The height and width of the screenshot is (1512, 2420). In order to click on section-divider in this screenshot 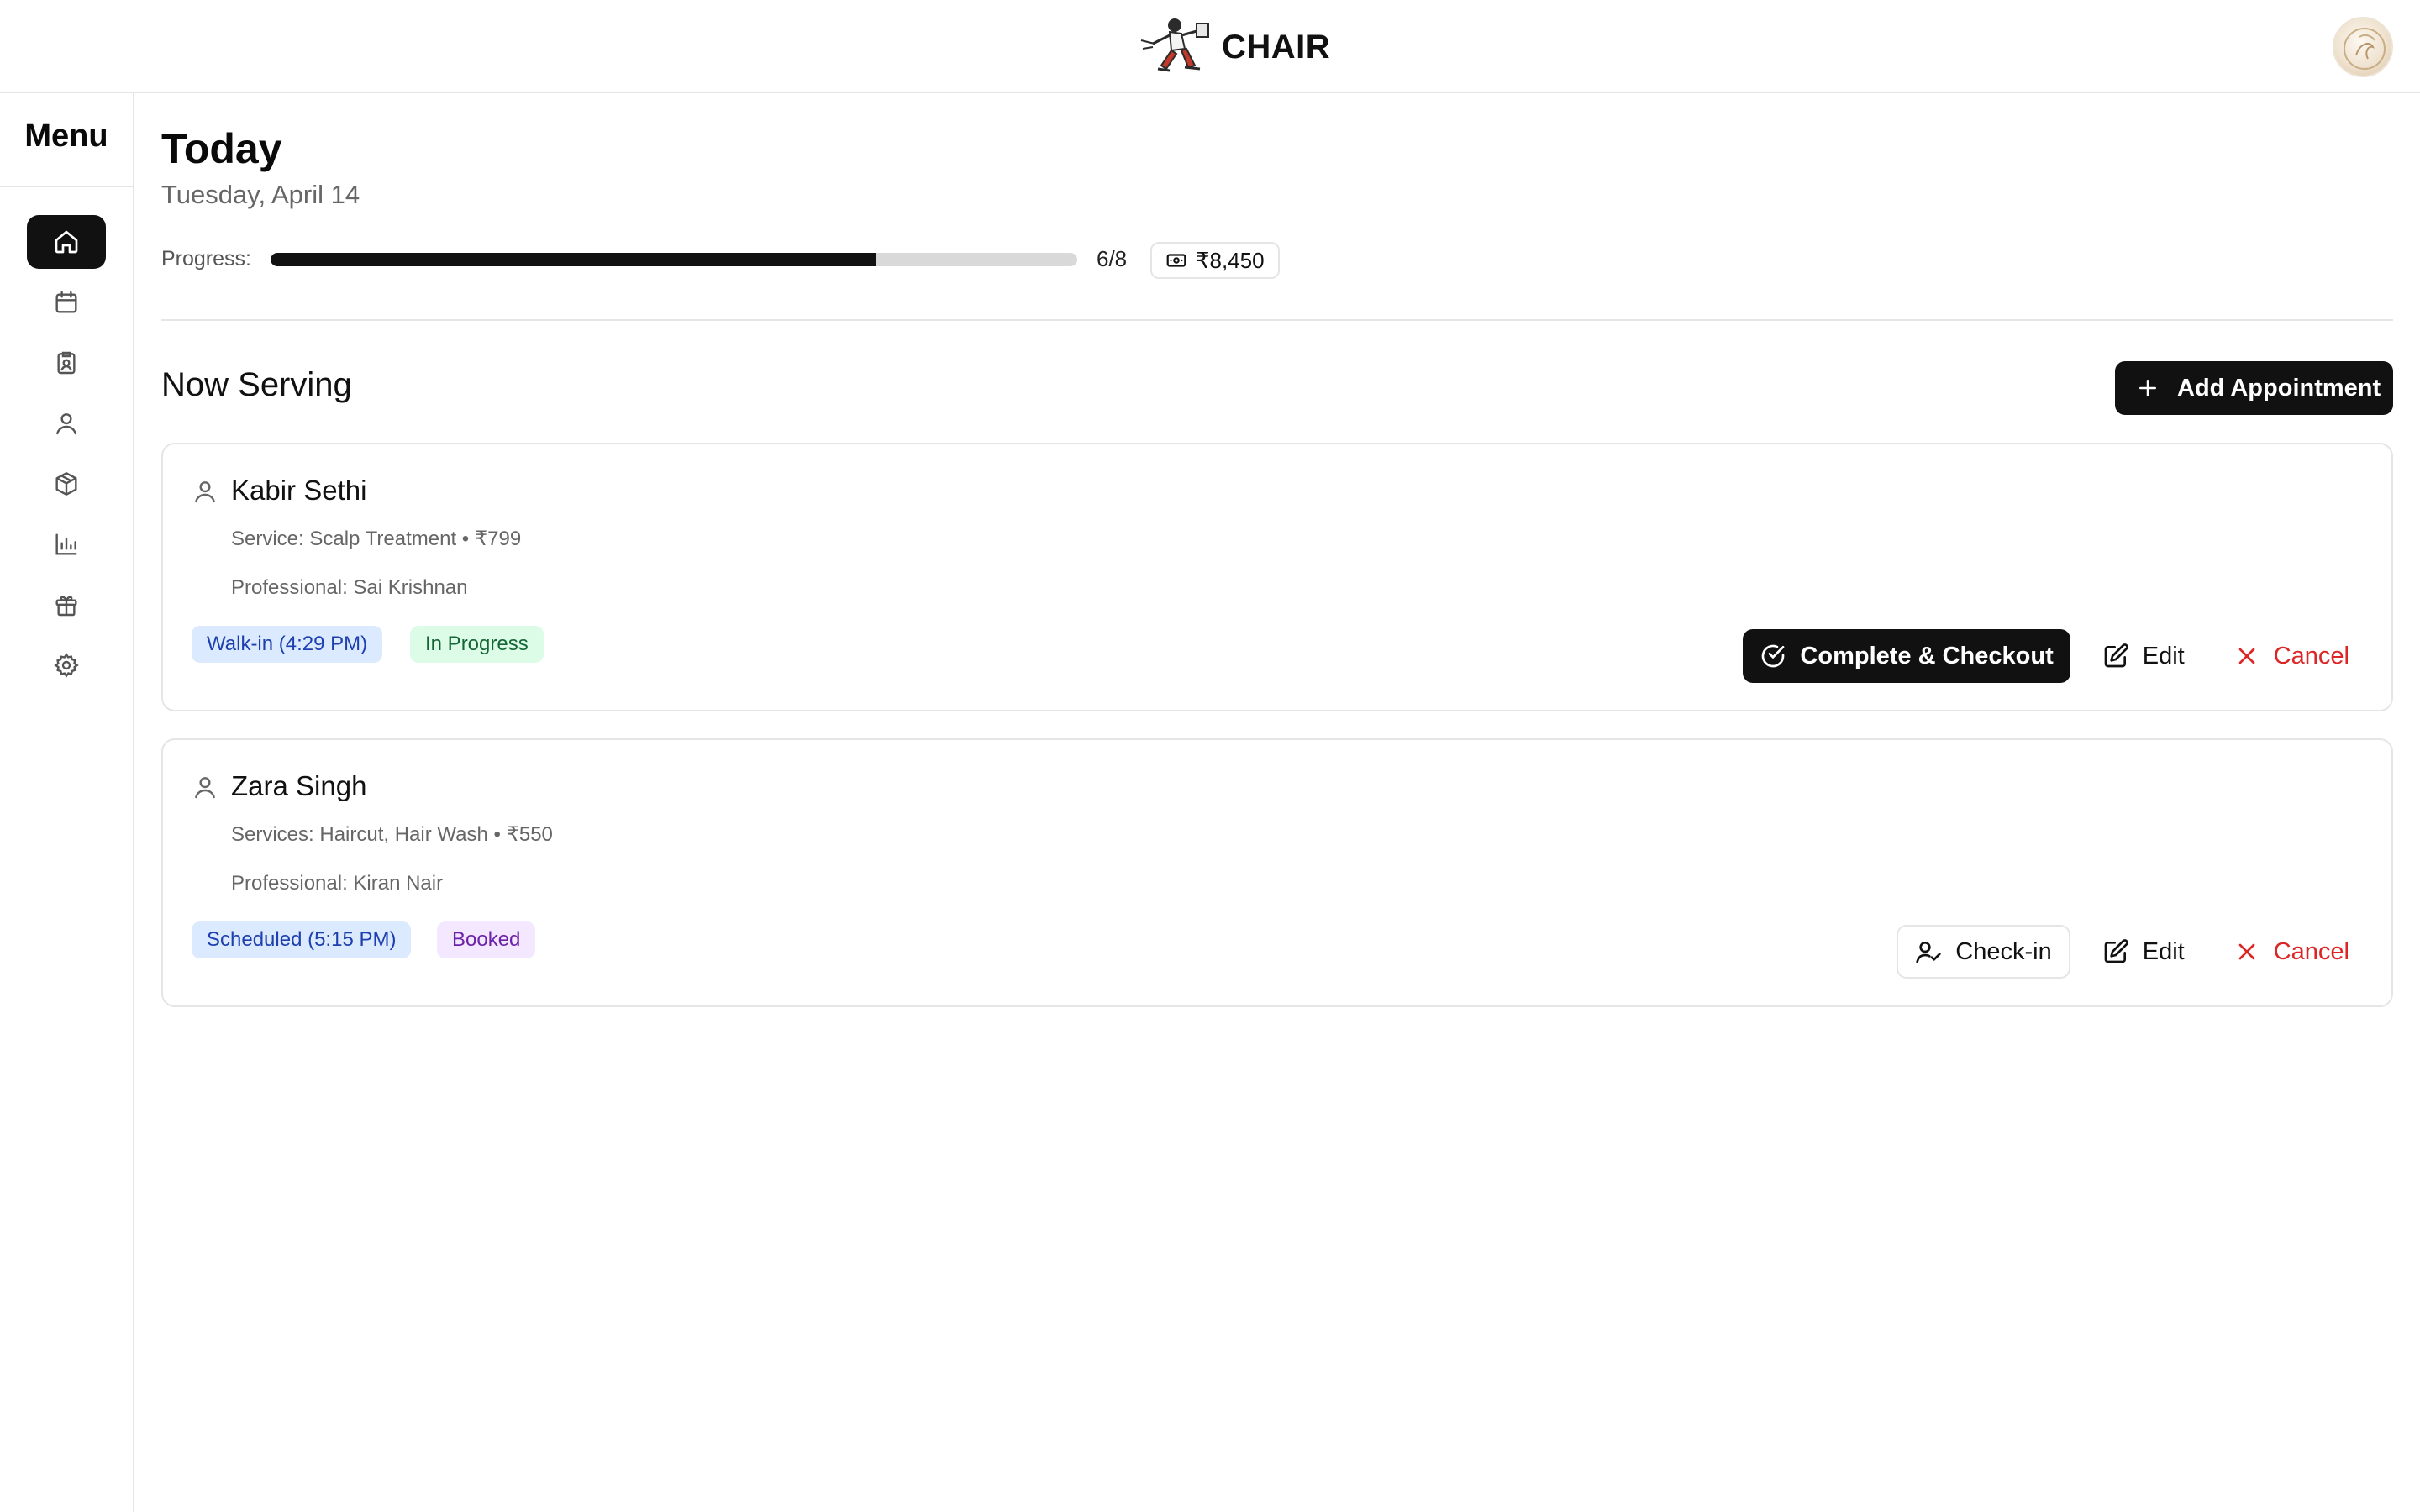, I will do `click(1277, 320)`.